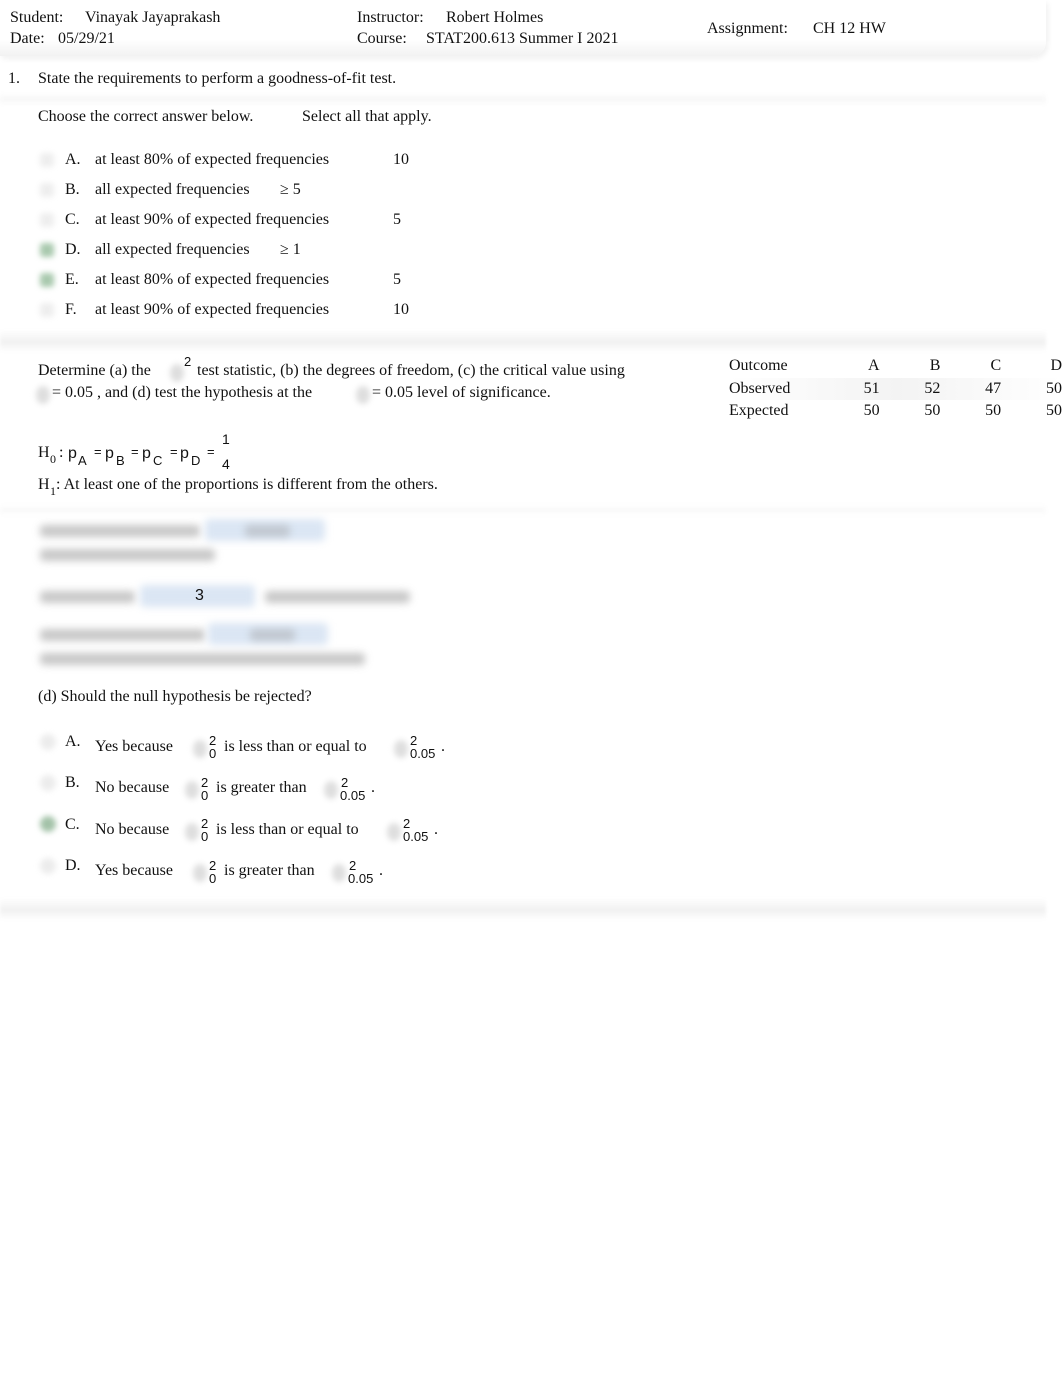 The image size is (1062, 1377). I want to click on instructor-name: Robert Holmes, so click(495, 17).